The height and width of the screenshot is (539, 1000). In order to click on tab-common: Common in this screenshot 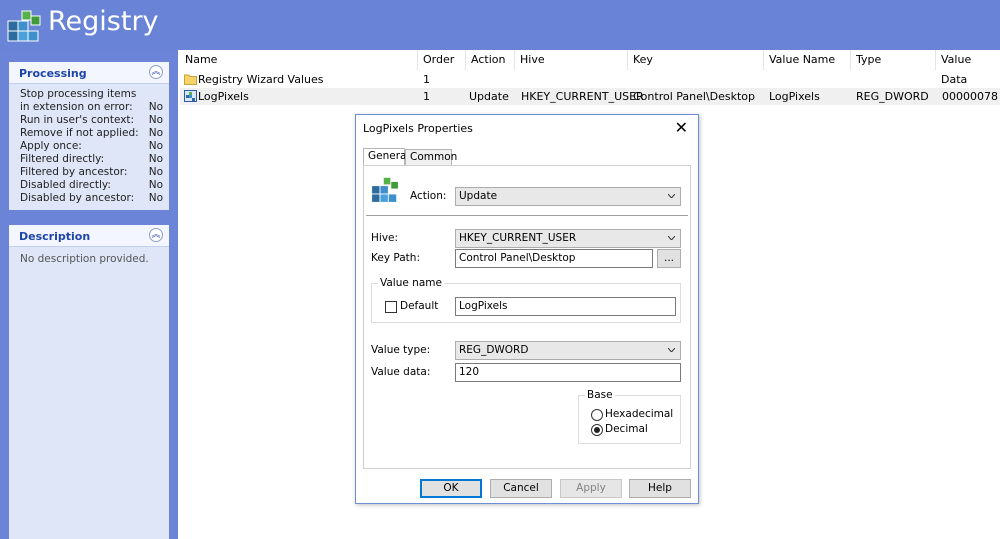, I will do `click(431, 157)`.